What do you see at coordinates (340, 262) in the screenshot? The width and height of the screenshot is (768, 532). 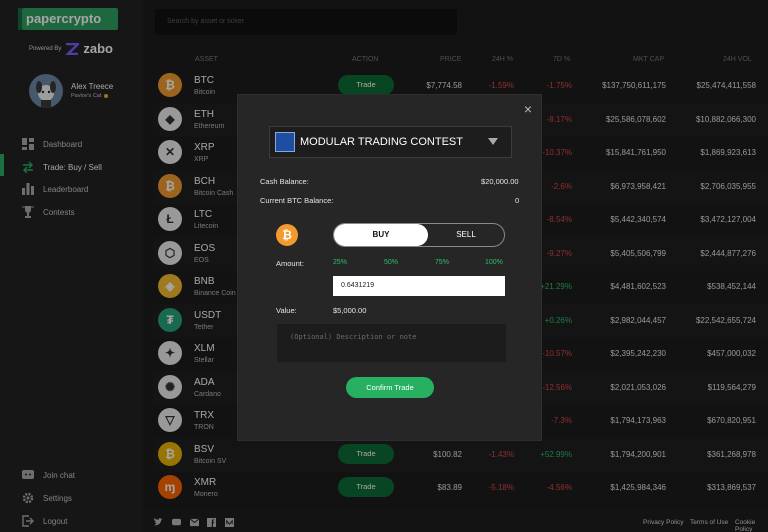 I see `pct-25-button: 25%` at bounding box center [340, 262].